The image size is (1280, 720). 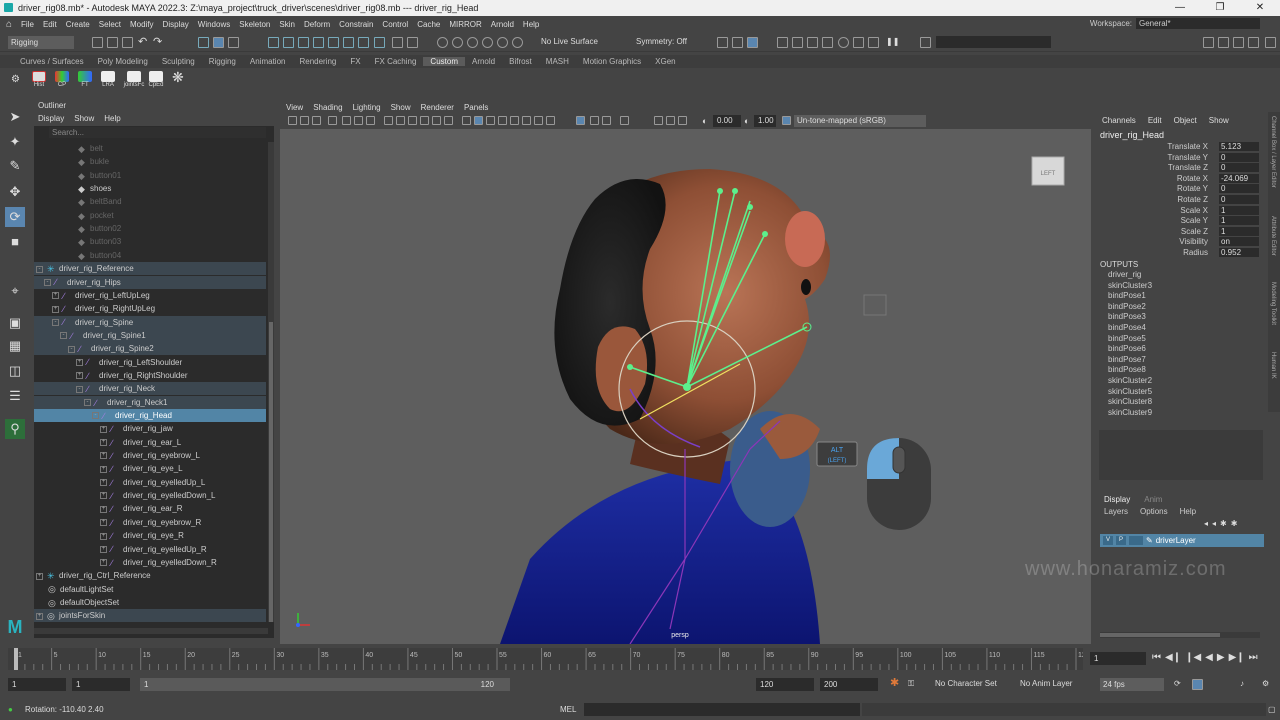 I want to click on layer-tab-anim: Anim, so click(x=1153, y=499).